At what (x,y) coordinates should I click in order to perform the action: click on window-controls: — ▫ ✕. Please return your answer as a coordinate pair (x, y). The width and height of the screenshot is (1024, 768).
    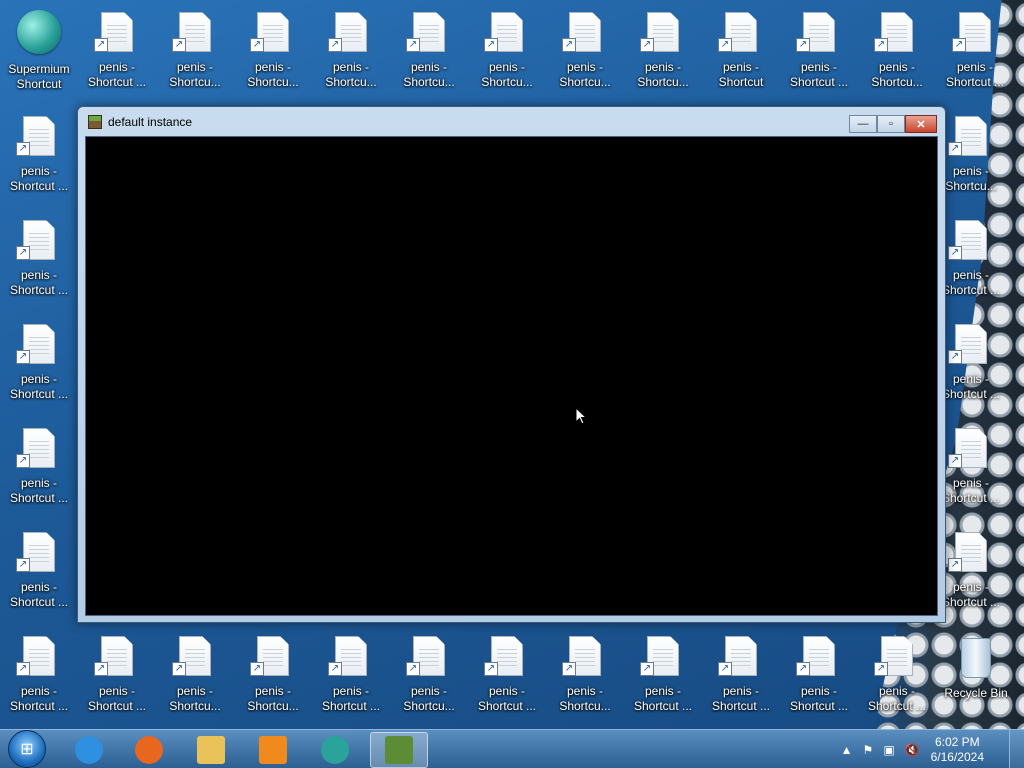
    Looking at the image, I should click on (893, 124).